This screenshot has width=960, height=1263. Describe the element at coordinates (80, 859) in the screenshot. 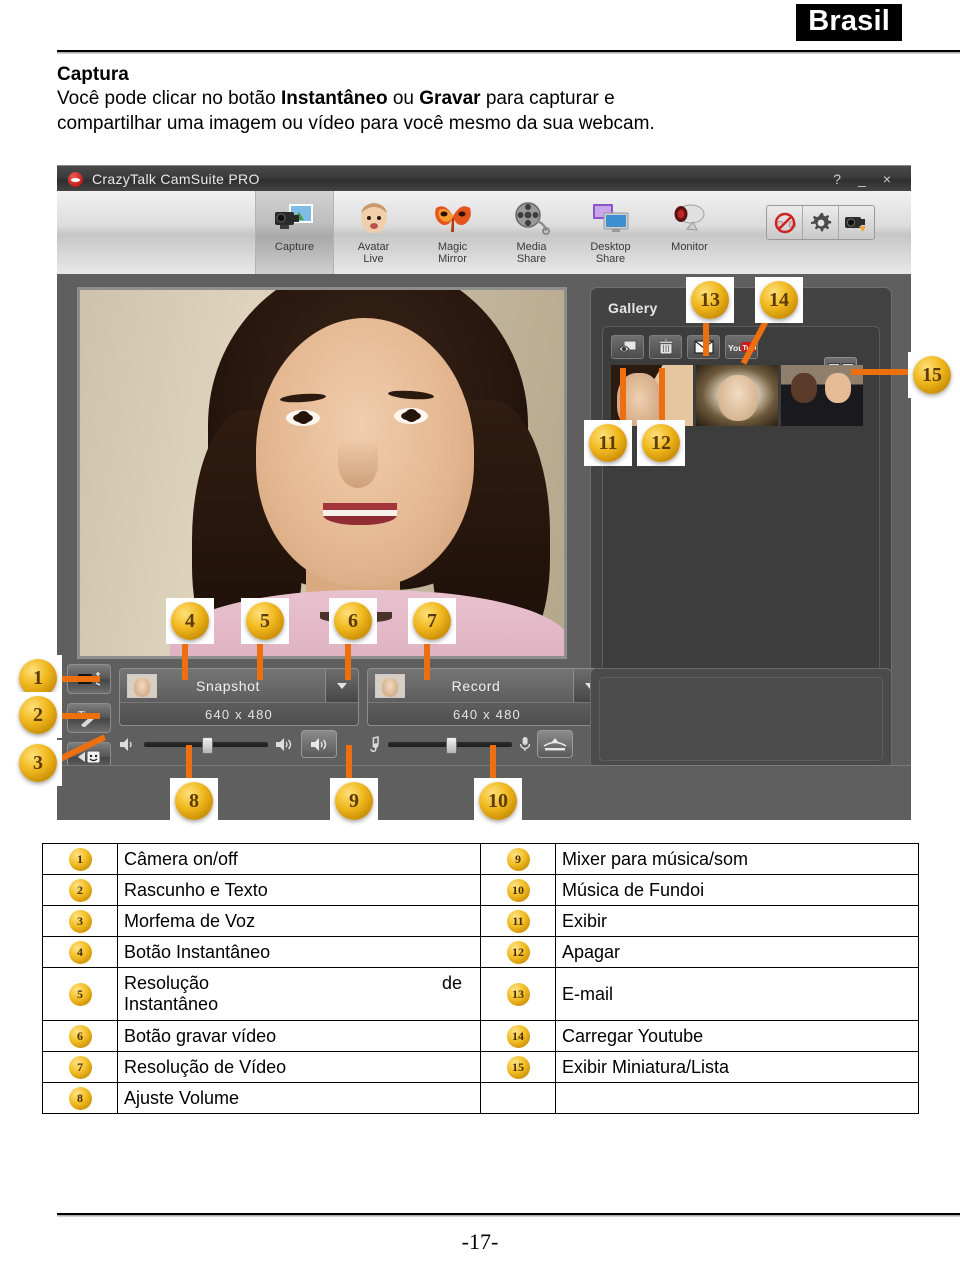

I see `legend-number: 1` at that location.